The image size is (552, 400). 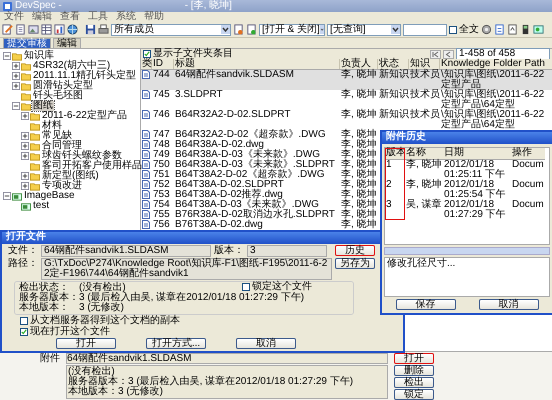 What do you see at coordinates (84, 116) in the screenshot?
I see `tree-item: 2011-6-22定型产品` at bounding box center [84, 116].